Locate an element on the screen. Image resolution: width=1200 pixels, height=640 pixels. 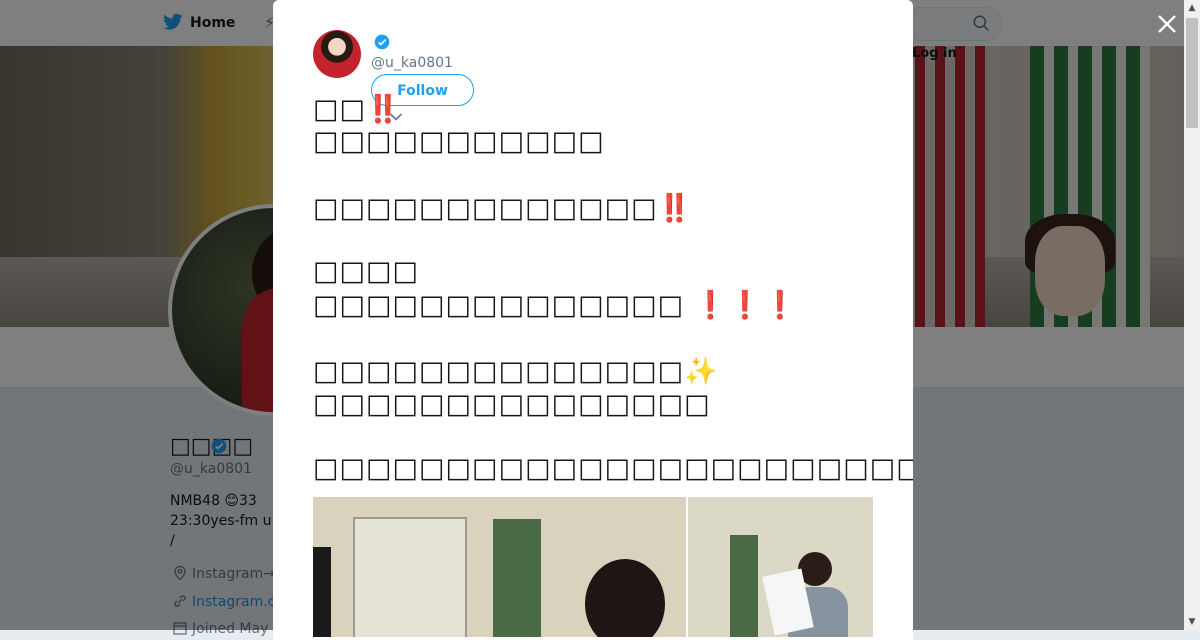
tweet-text-line: □□□□□□□□□□□□□□ ❗️❗️❗️ is located at coordinates (555, 305).